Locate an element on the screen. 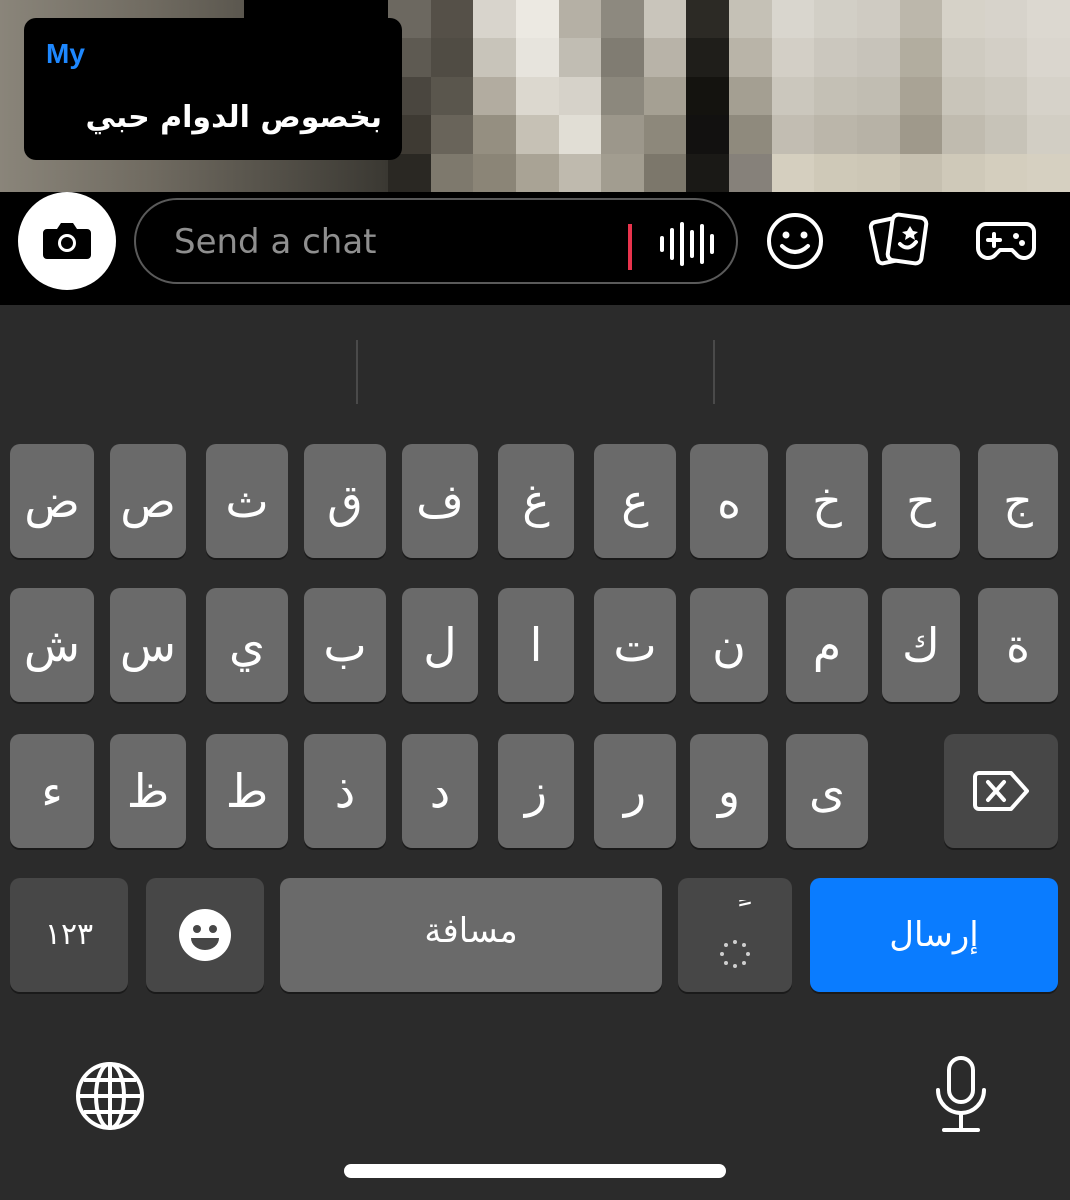  smiley-icon is located at coordinates (795, 241).